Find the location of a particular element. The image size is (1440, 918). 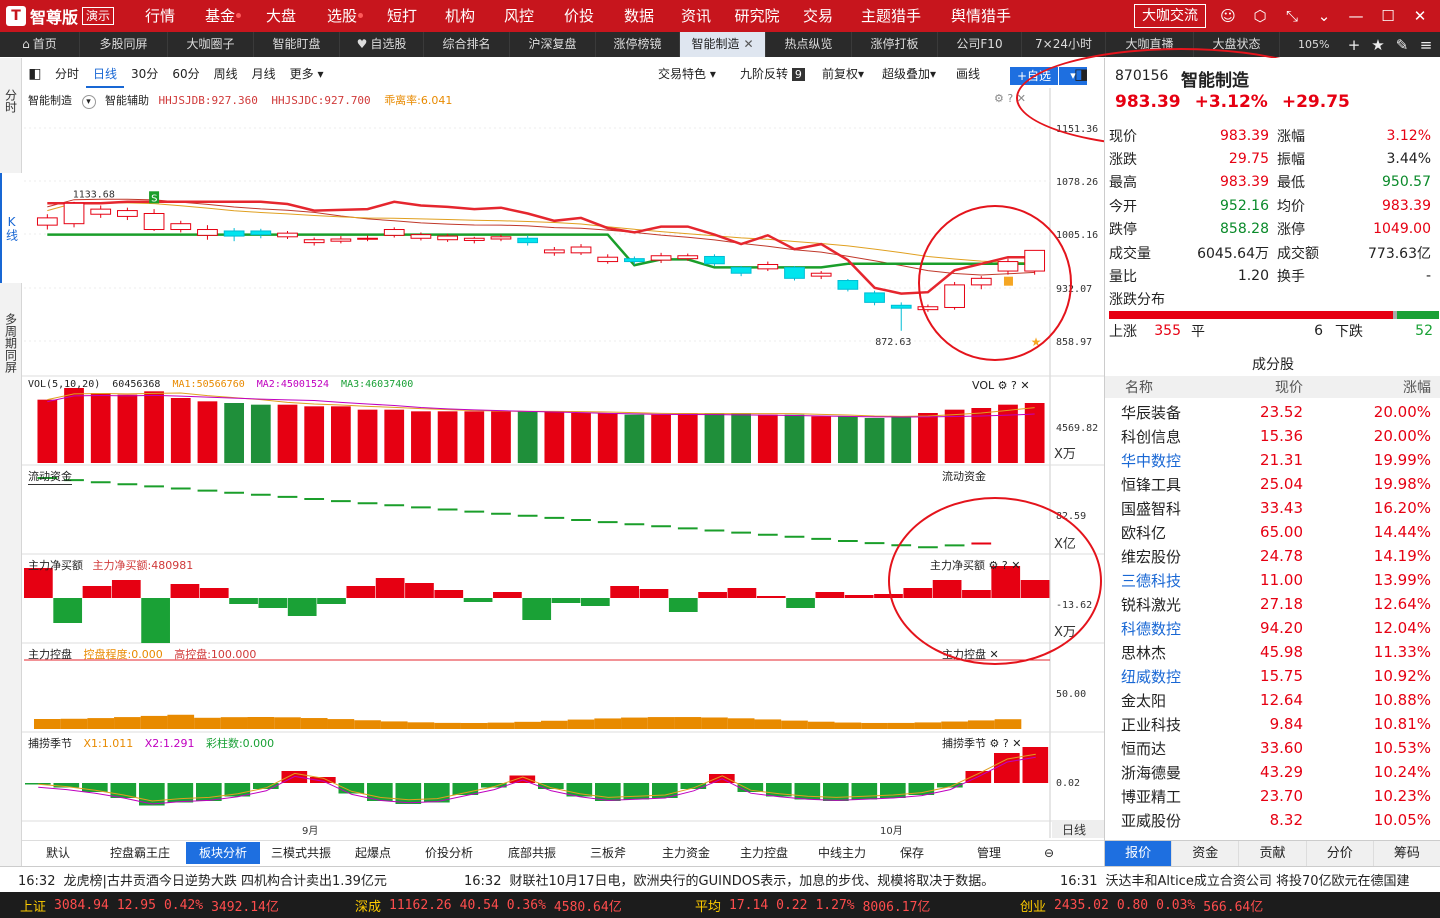

index-item: 深成 11162.26 40.54 0.36% 4580.64亿 is located at coordinates (505, 905).